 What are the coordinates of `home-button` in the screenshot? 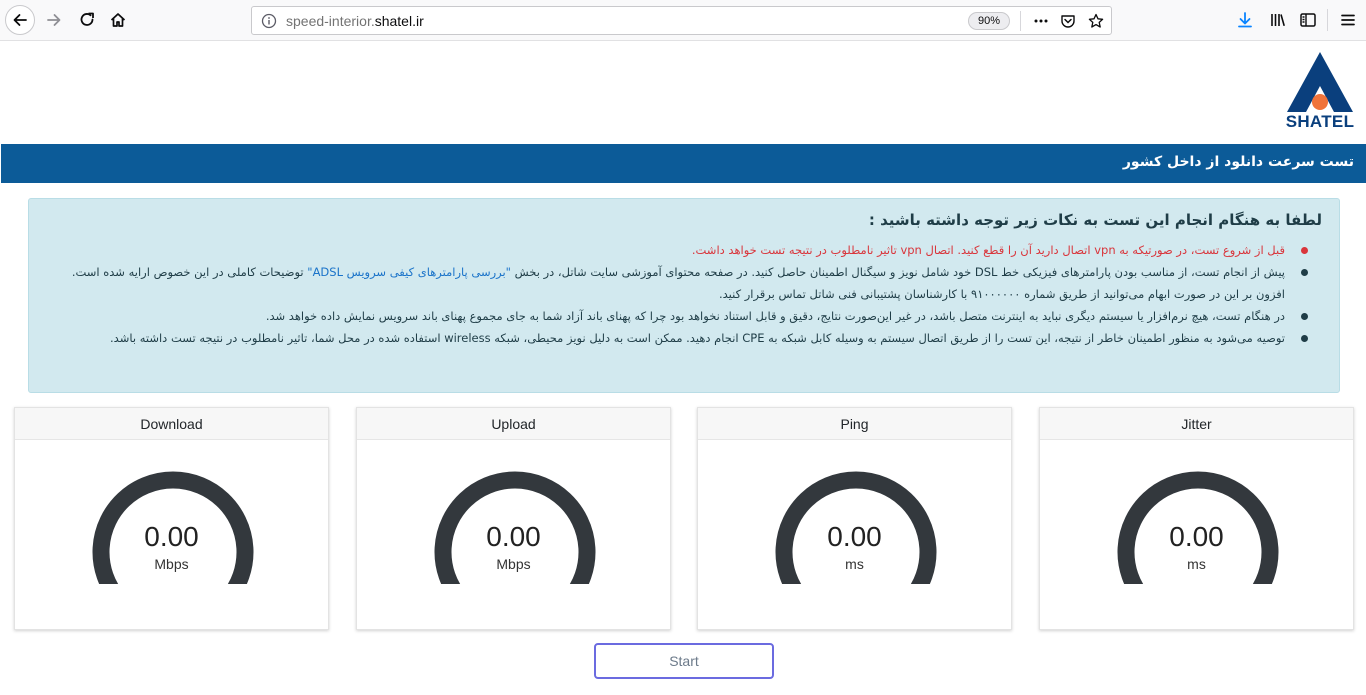 It's located at (118, 20).